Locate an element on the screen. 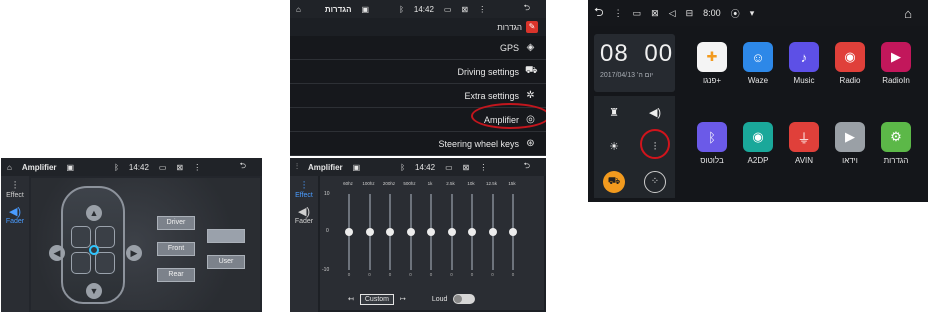 The height and width of the screenshot is (313, 933). app-label: פנגו+ is located at coordinates (712, 80).